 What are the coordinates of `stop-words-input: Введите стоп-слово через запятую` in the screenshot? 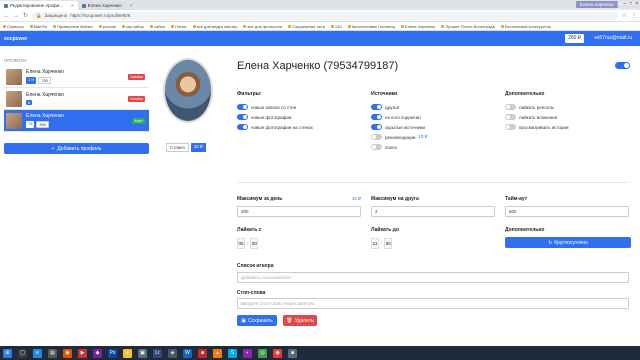 It's located at (433, 303).